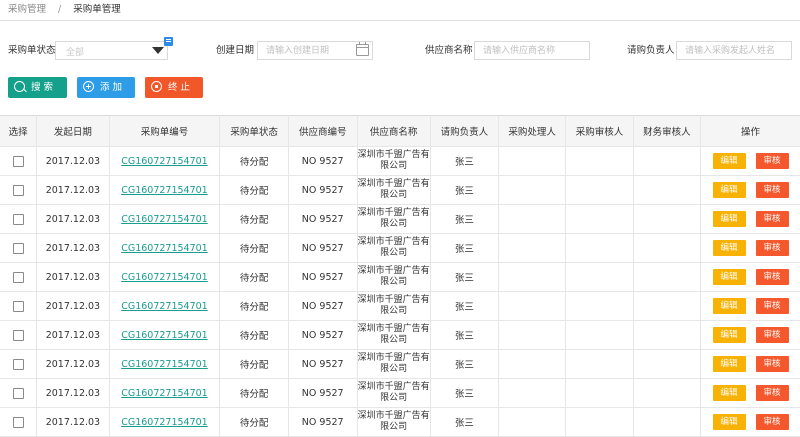 The image size is (800, 437). I want to click on order-no-cell: CG160727154701, so click(164, 364).